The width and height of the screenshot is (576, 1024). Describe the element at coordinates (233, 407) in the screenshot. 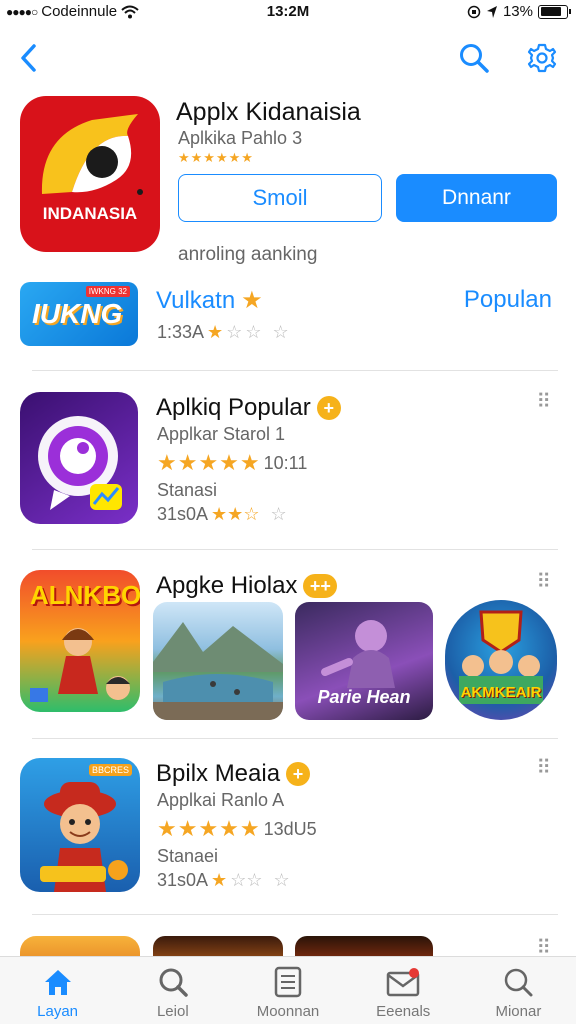

I see `app-title-text: Aplkiq Popular` at that location.